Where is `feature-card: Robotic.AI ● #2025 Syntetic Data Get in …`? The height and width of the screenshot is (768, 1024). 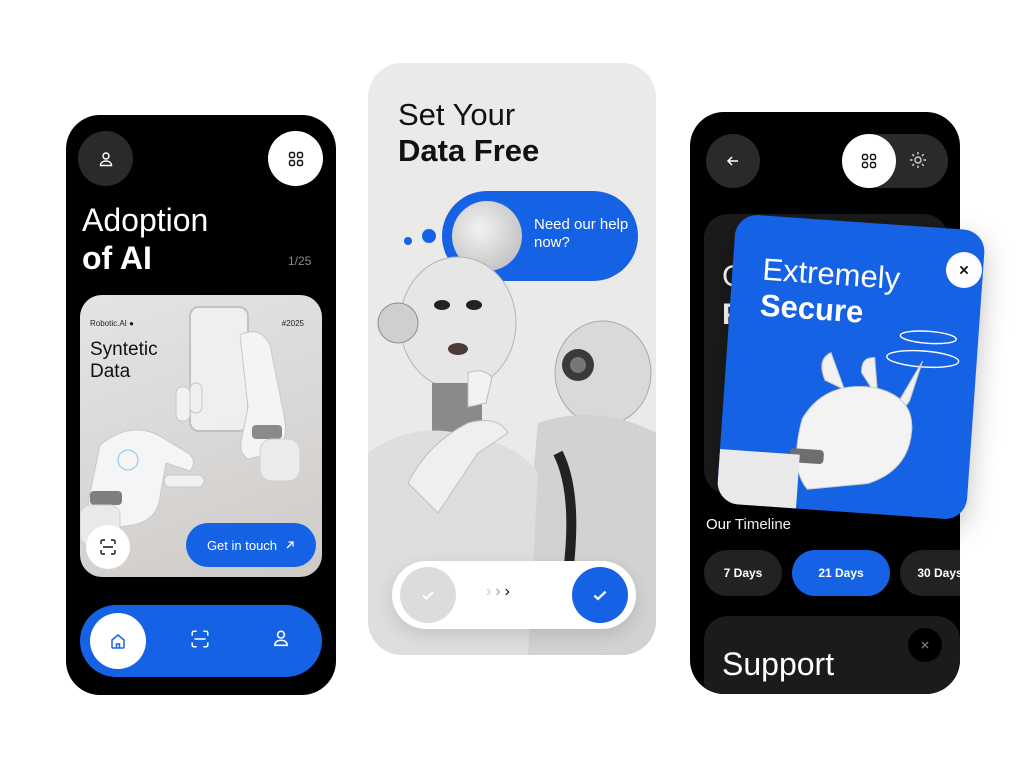
feature-card: Robotic.AI ● #2025 Syntetic Data Get in … is located at coordinates (201, 436).